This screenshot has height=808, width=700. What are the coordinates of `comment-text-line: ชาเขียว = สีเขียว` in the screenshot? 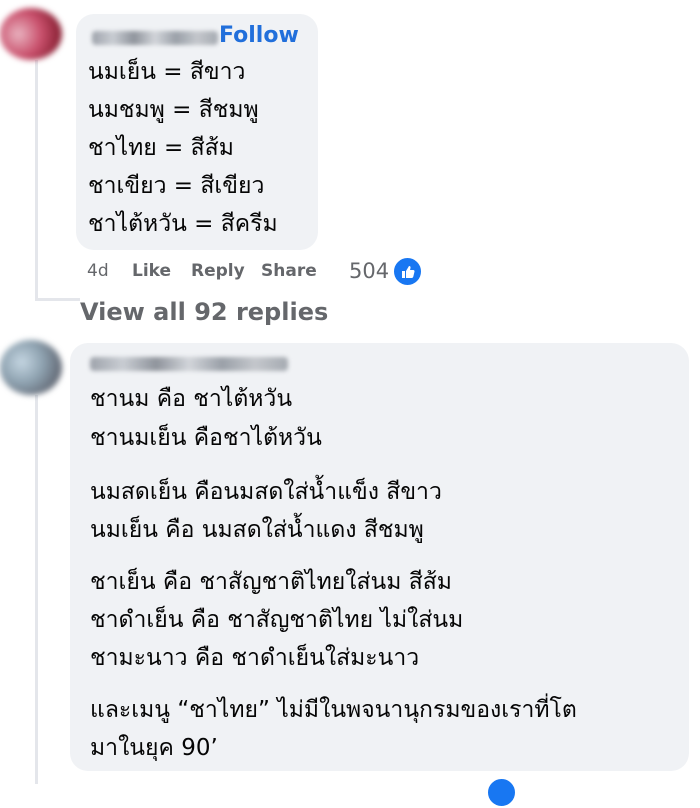 It's located at (176, 186).